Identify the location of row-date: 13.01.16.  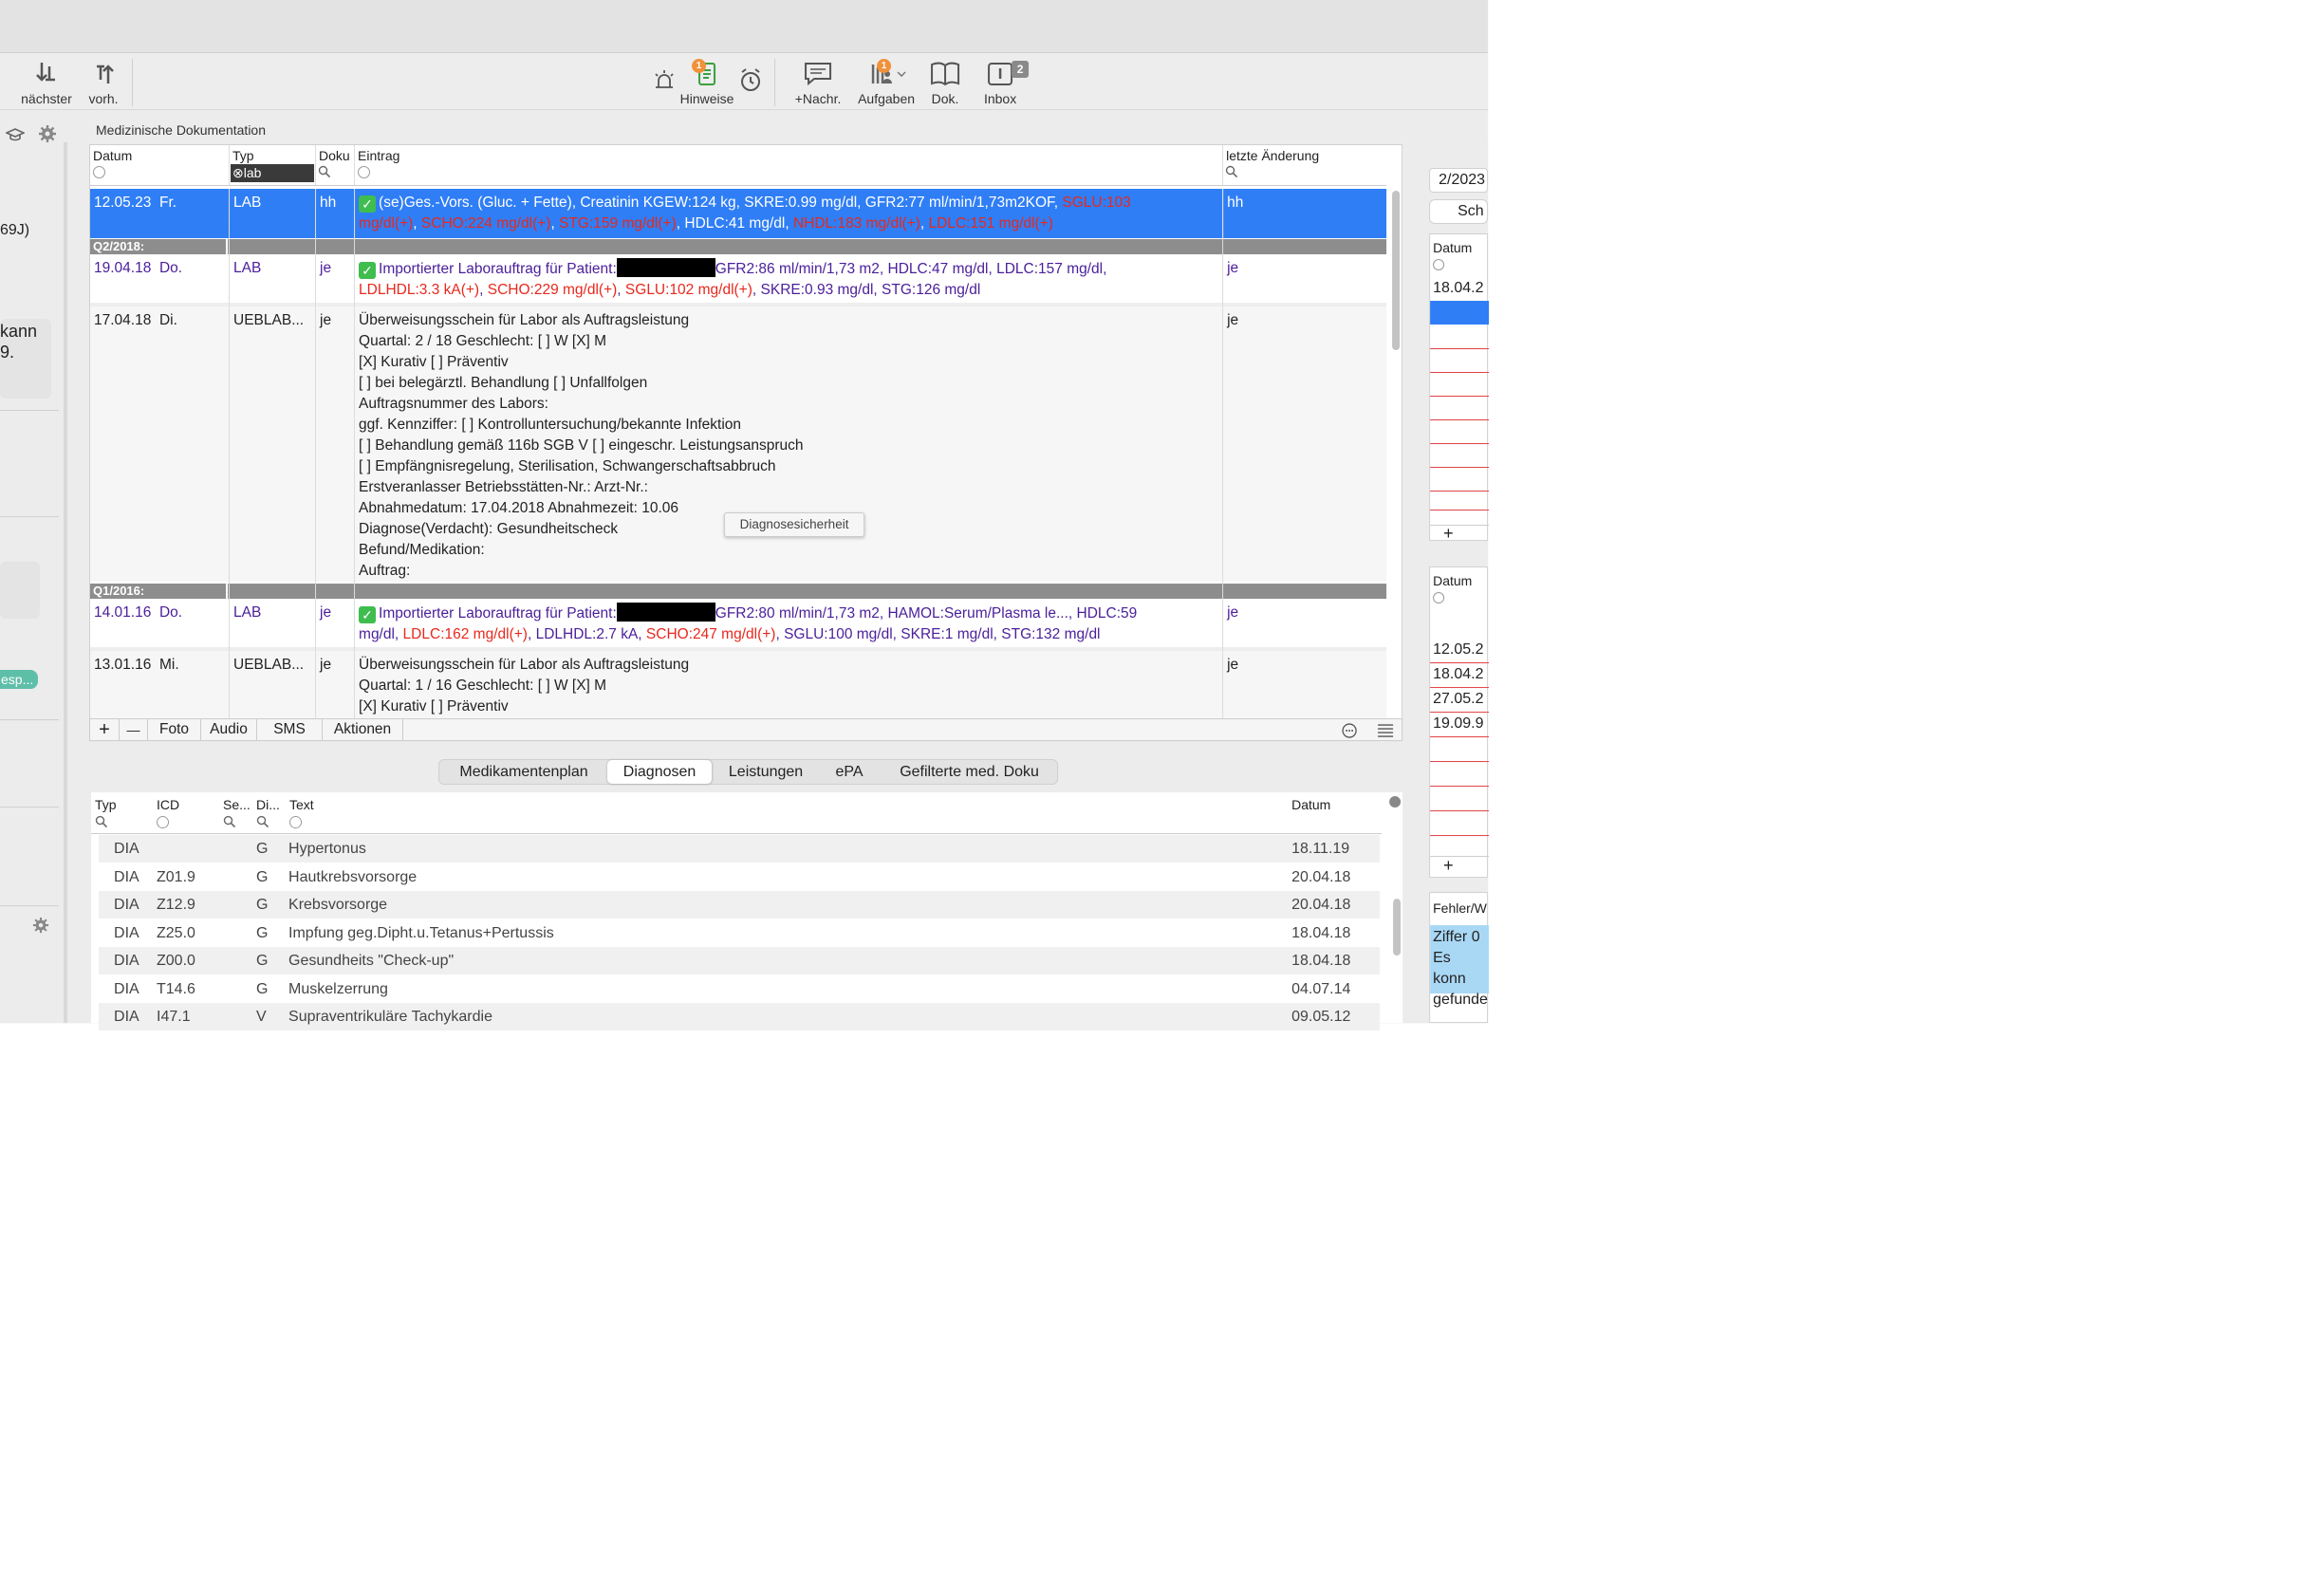
(123, 665).